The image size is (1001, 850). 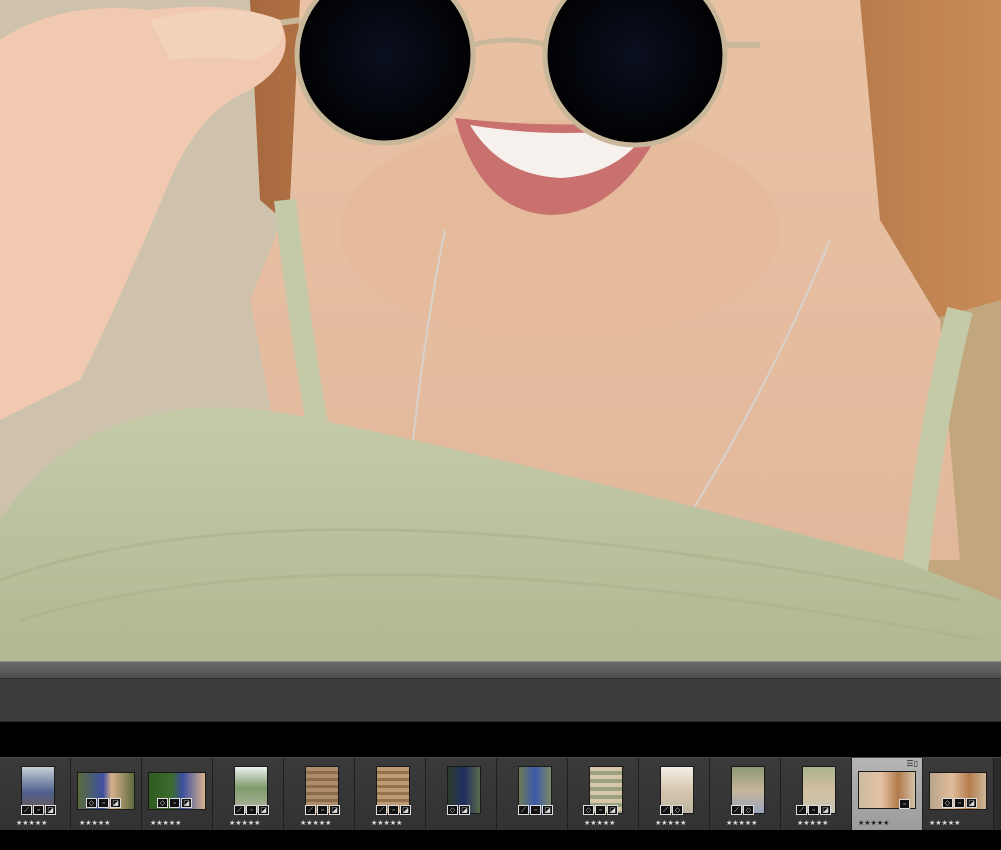 I want to click on filmstrip-thumb-10: ⟋ ◇ ★★★★★, so click(x=674, y=794).